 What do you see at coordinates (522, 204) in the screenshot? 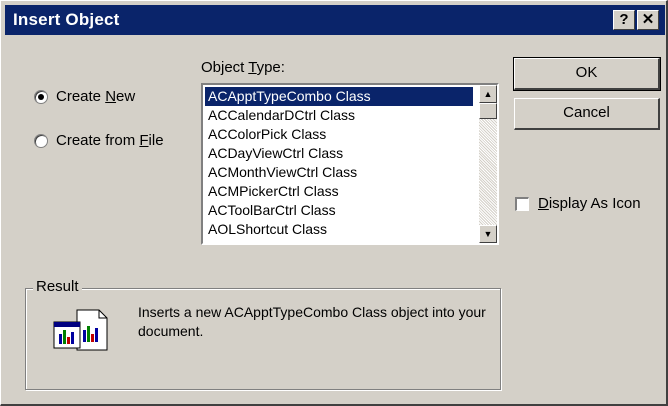
I see `display-as-icon-checkbox` at bounding box center [522, 204].